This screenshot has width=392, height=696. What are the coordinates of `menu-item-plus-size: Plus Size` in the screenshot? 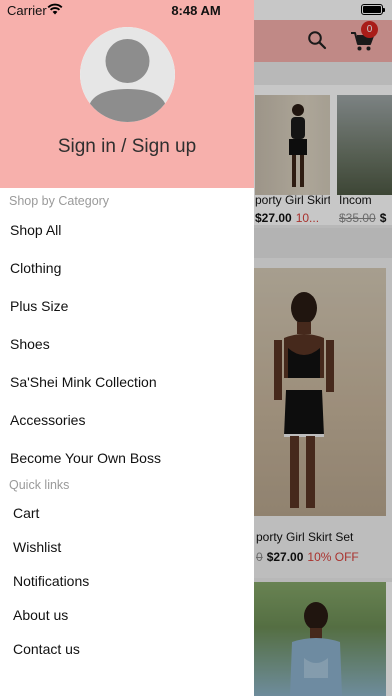 It's located at (127, 306).